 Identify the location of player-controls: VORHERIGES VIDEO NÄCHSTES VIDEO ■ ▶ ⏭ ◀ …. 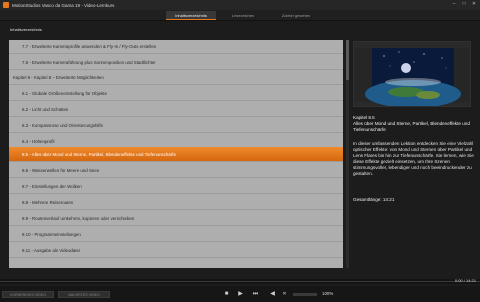
(240, 294).